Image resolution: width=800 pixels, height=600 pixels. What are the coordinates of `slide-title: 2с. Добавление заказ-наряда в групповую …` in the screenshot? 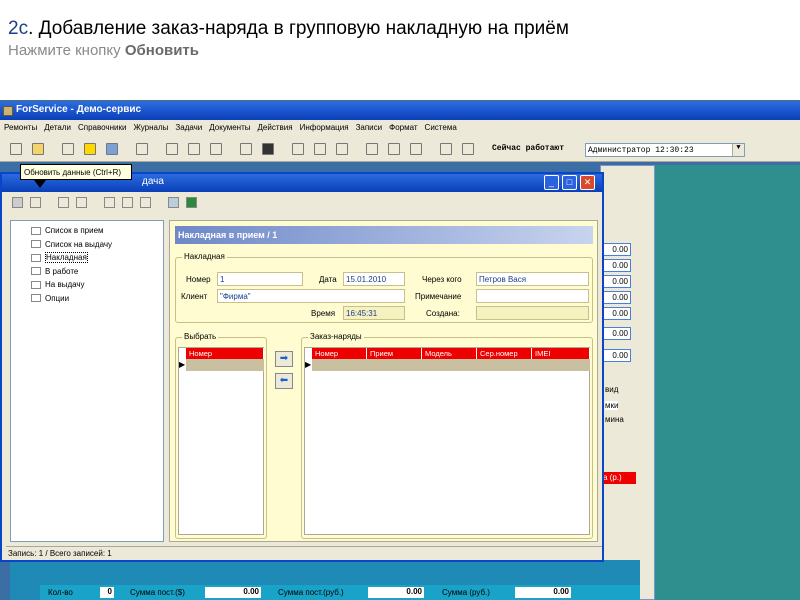 It's located at (288, 29).